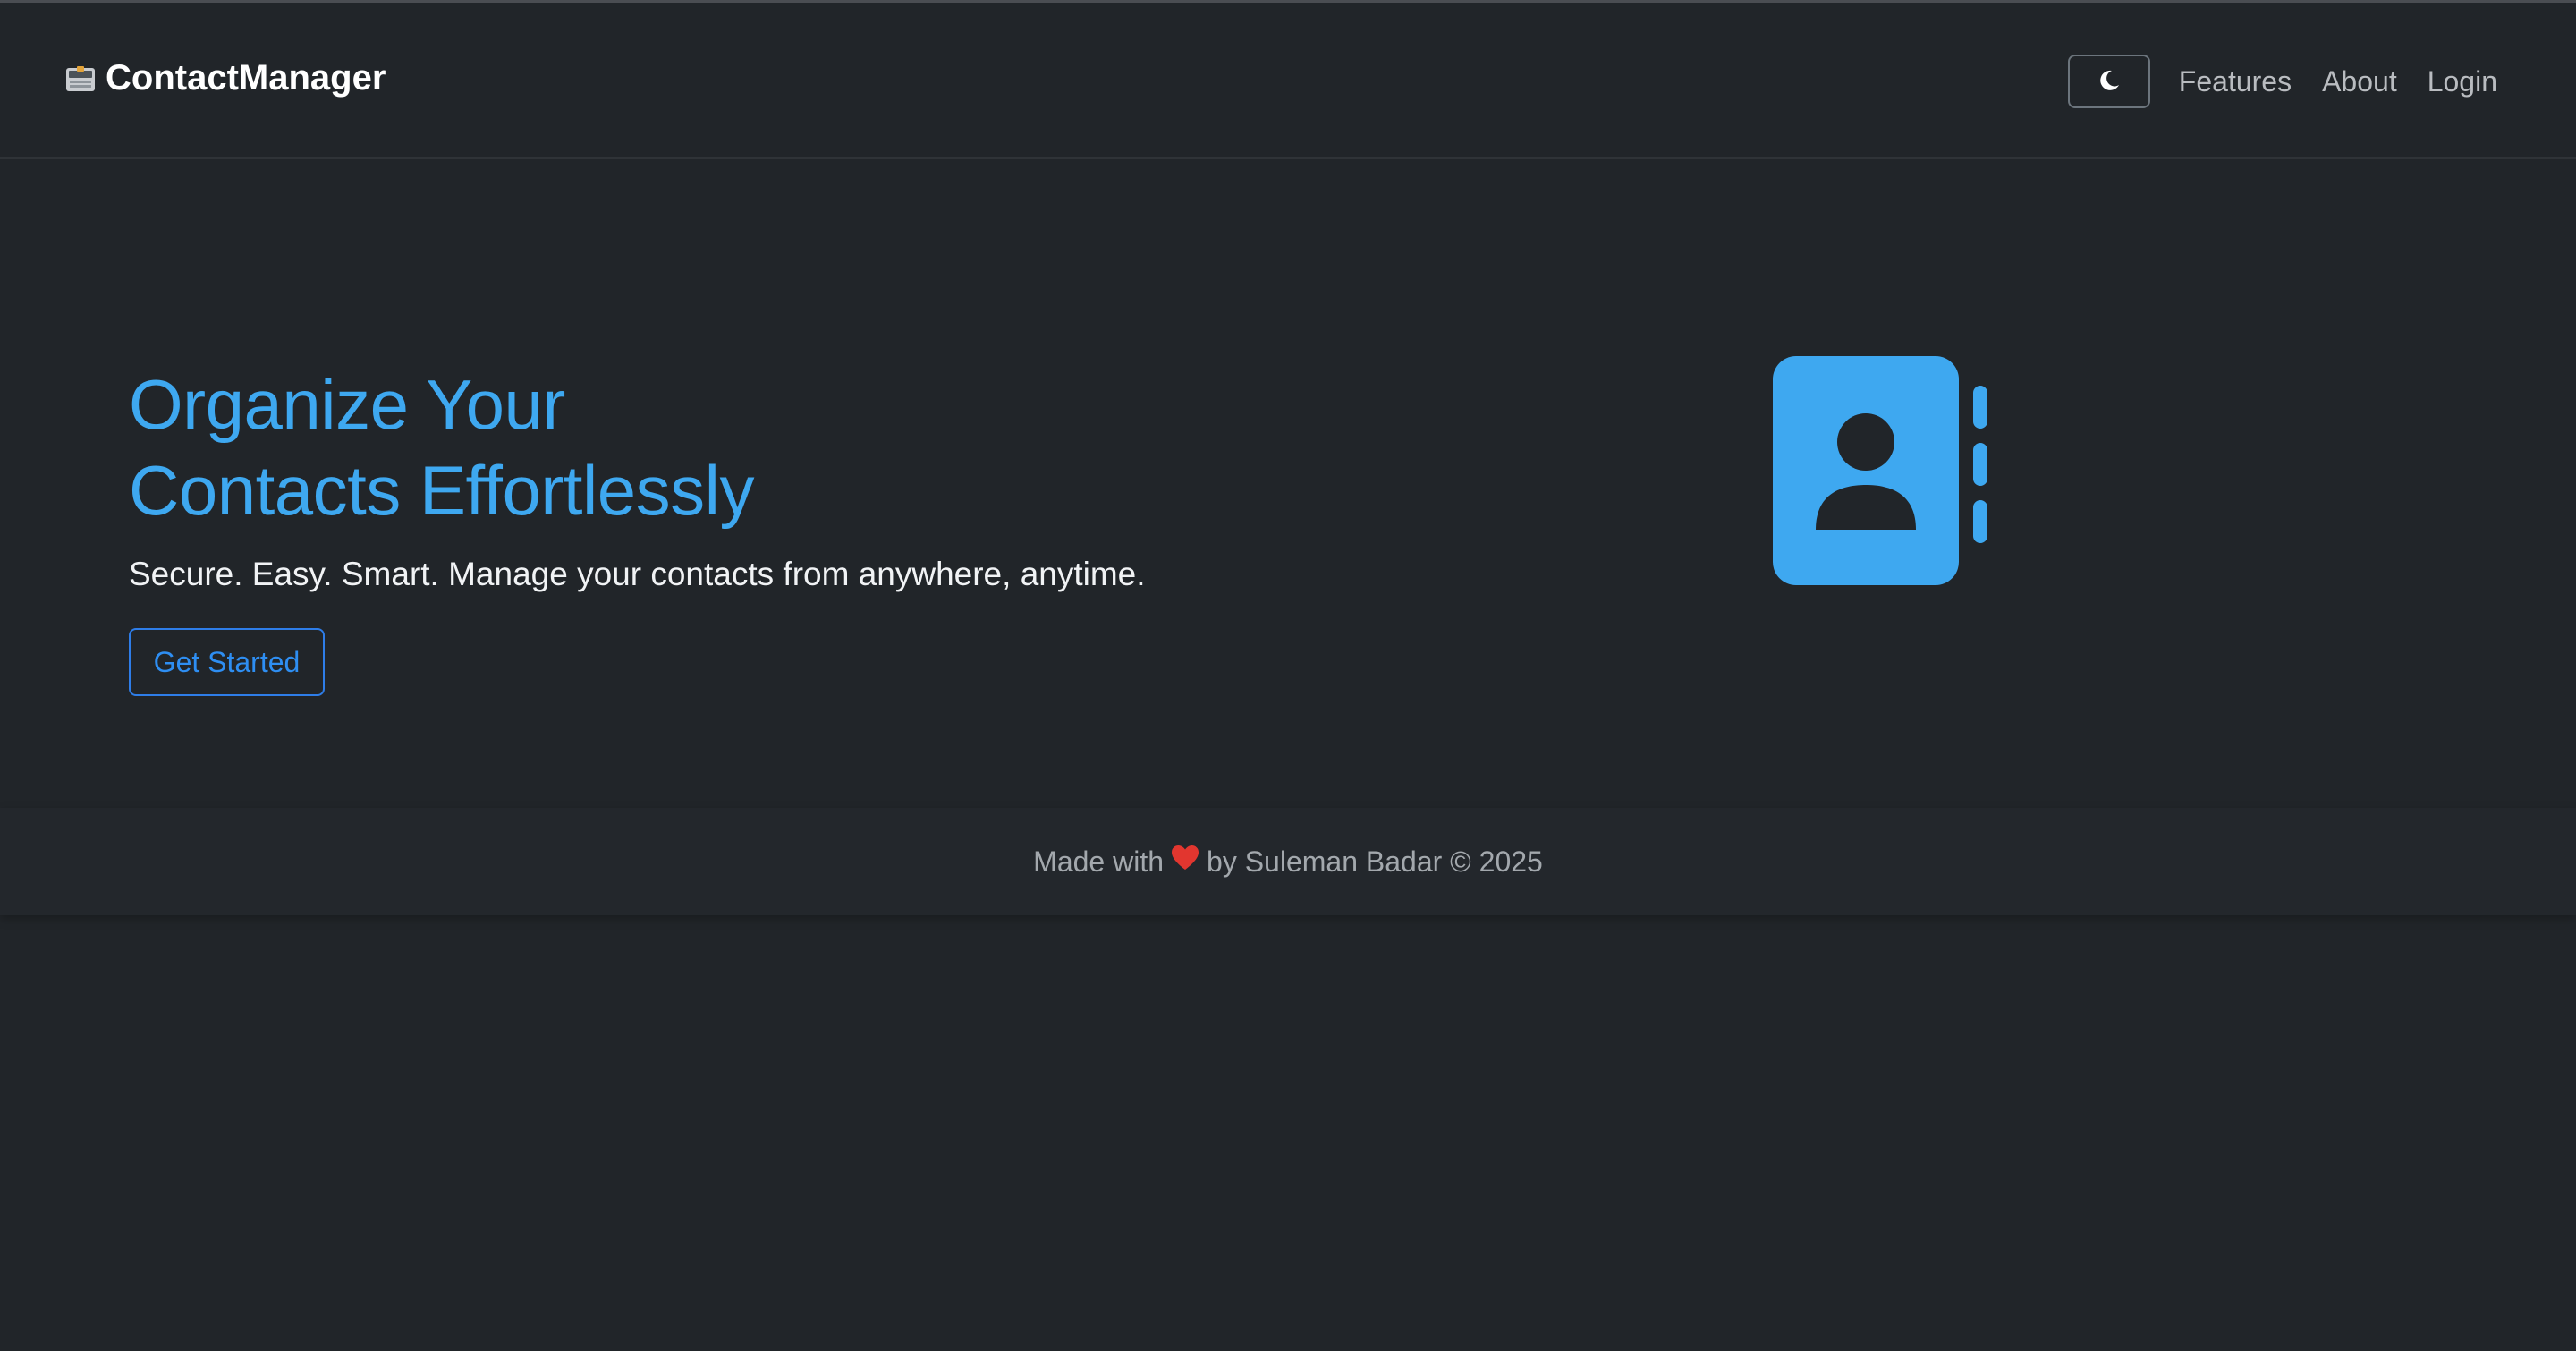 This screenshot has width=2576, height=1351. Describe the element at coordinates (2359, 82) in the screenshot. I see `nav-link-about: About` at that location.